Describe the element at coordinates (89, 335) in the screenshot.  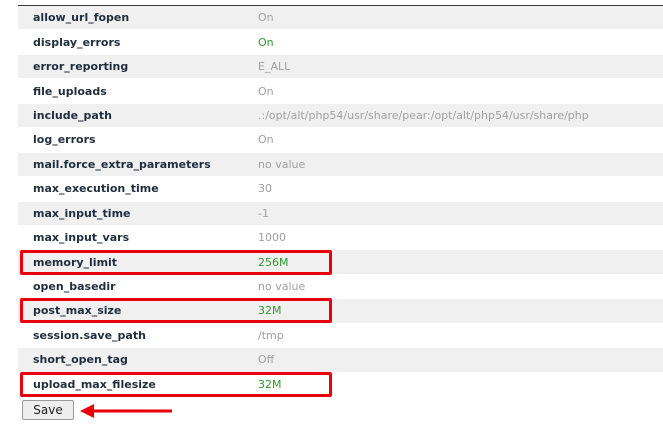
I see `setting-name: session.save_path` at that location.